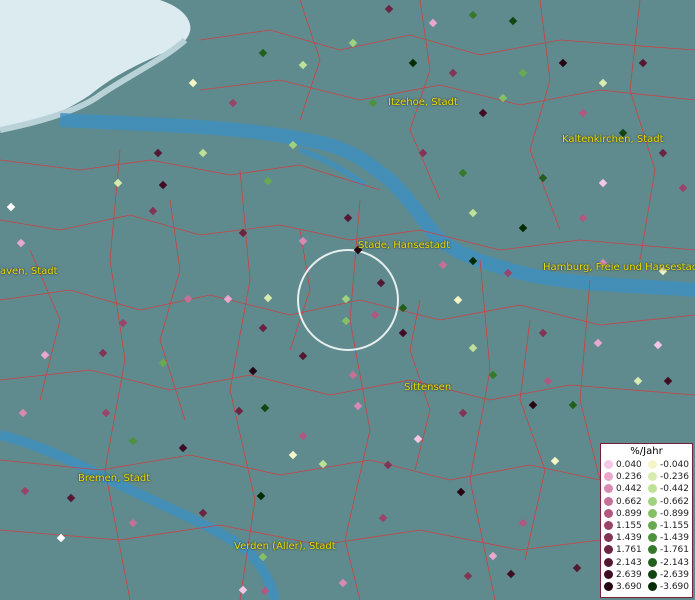 The image size is (695, 600). What do you see at coordinates (428, 387) in the screenshot?
I see `city-label-sittensen: Sittensen` at bounding box center [428, 387].